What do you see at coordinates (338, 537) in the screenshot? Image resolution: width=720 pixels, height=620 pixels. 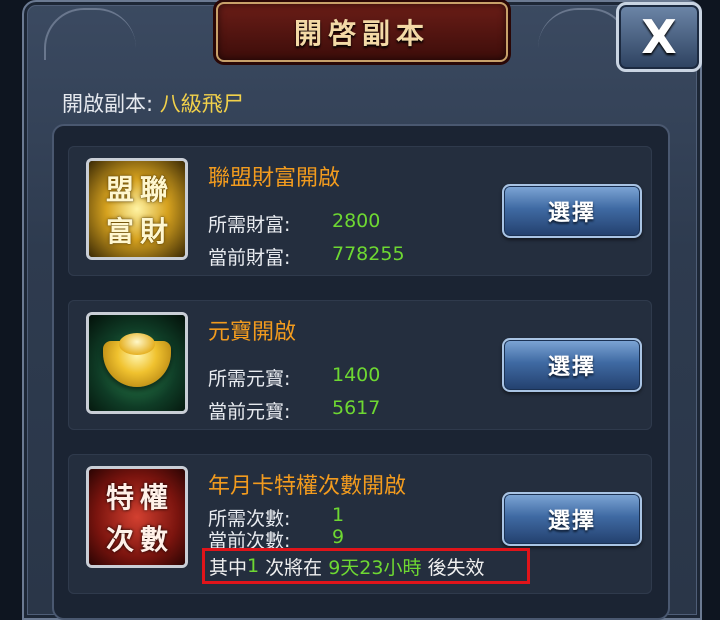 I see `current-value: 9` at bounding box center [338, 537].